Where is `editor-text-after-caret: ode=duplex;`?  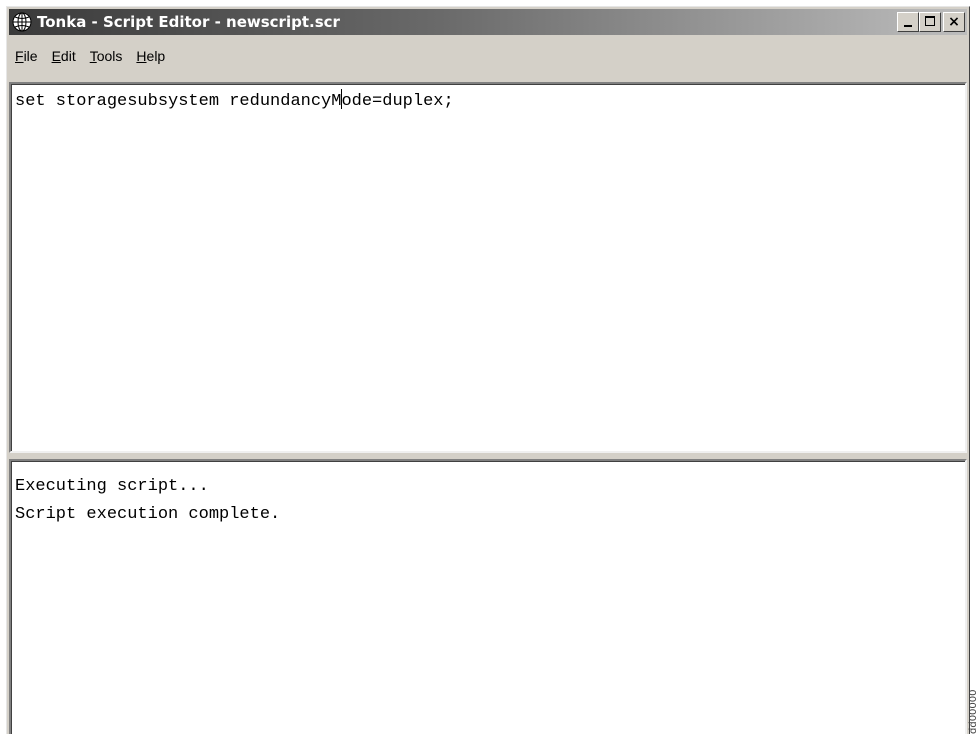 editor-text-after-caret: ode=duplex; is located at coordinates (397, 101).